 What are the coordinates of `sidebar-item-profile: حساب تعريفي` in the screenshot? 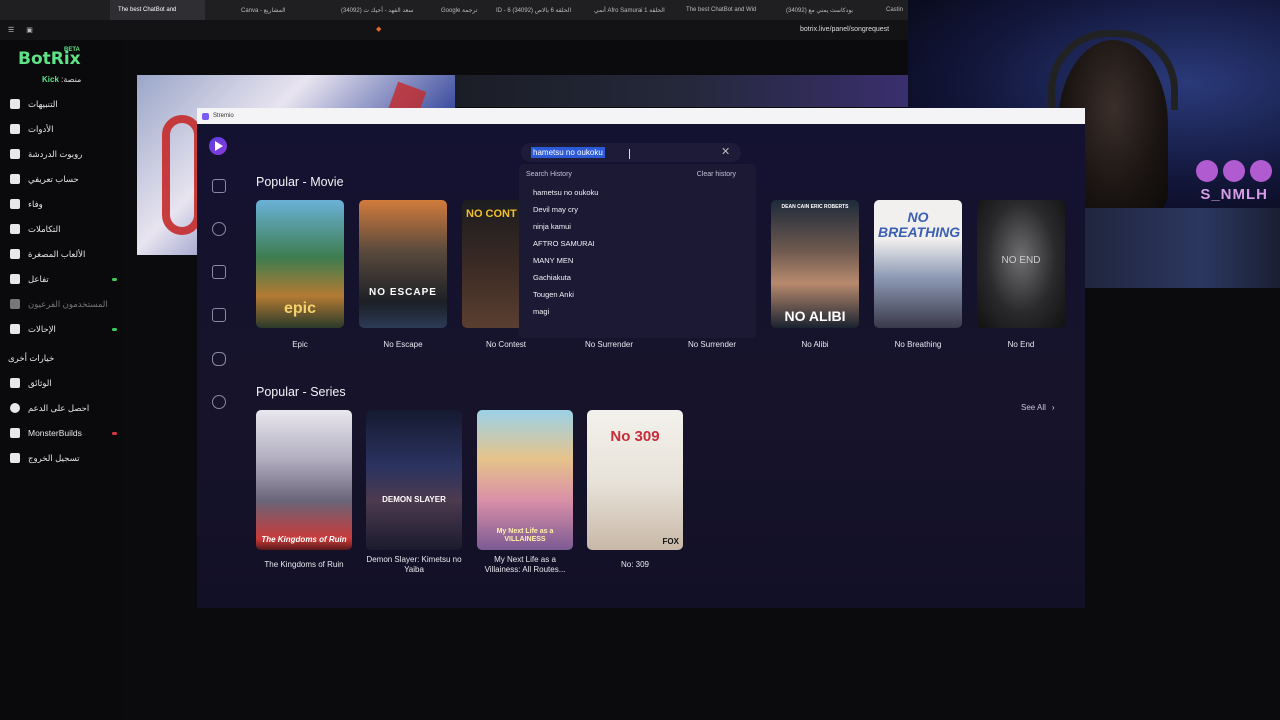 It's located at (62, 179).